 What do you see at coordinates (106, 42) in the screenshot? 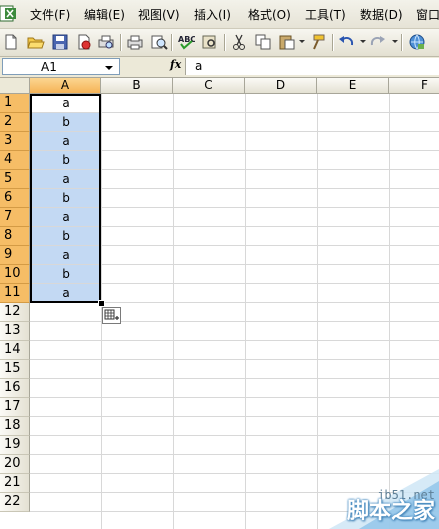
I see `print-preview-icon` at bounding box center [106, 42].